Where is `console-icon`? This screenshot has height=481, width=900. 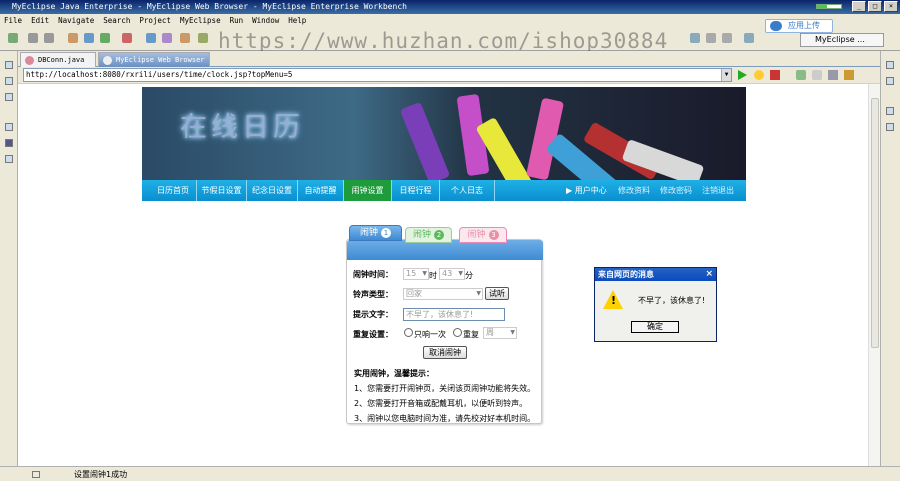
console-icon is located at coordinates (9, 143).